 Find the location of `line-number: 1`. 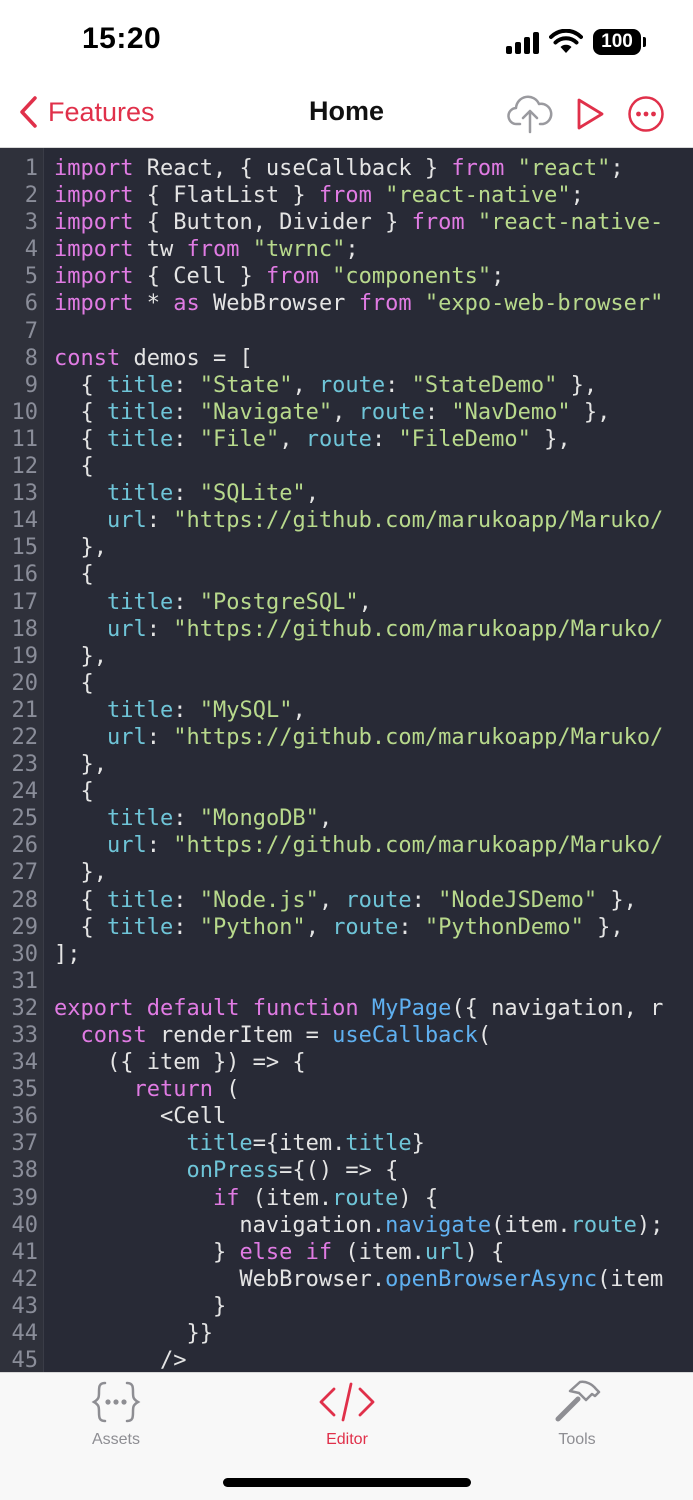

line-number: 1 is located at coordinates (31, 168).